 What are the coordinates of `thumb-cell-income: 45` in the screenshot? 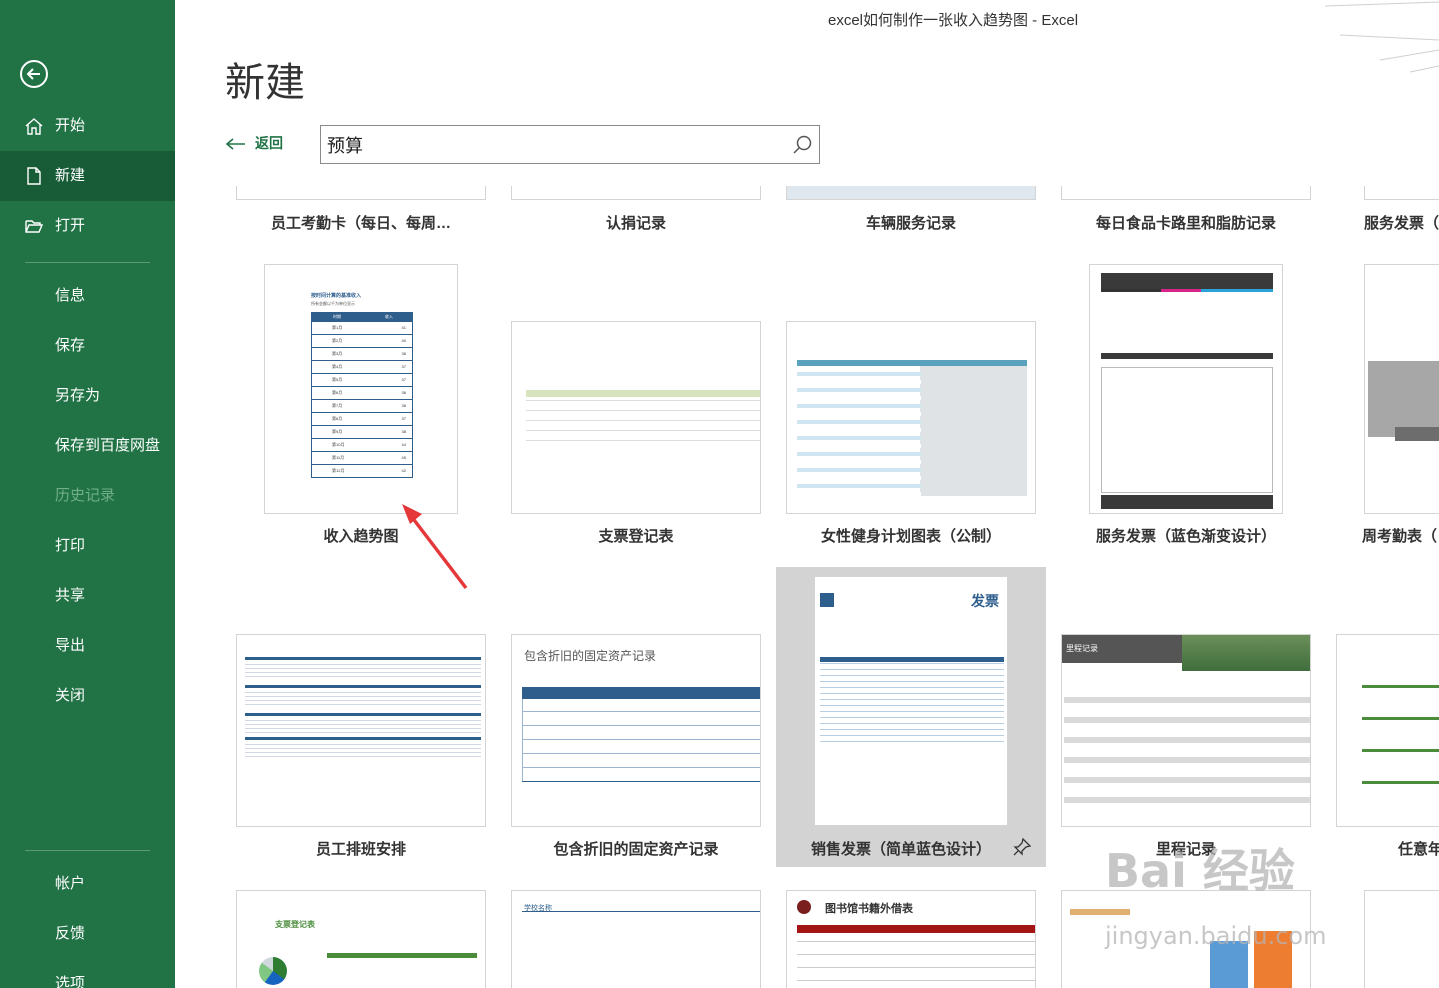 It's located at (403, 457).